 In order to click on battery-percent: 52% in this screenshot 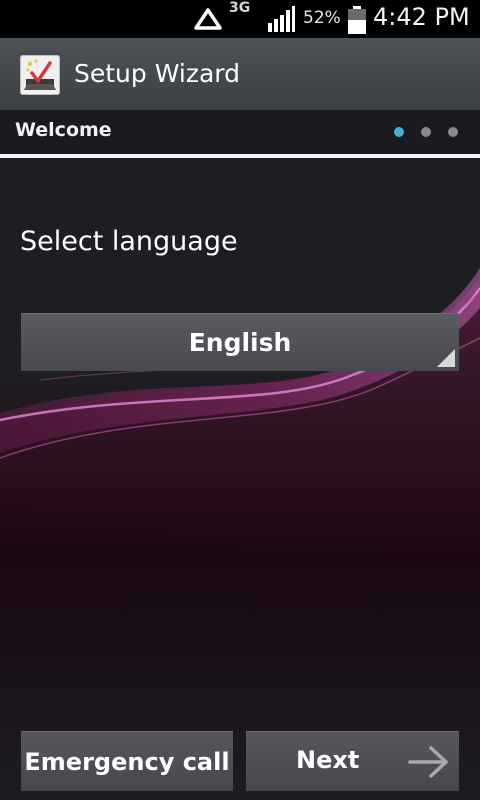, I will do `click(322, 18)`.